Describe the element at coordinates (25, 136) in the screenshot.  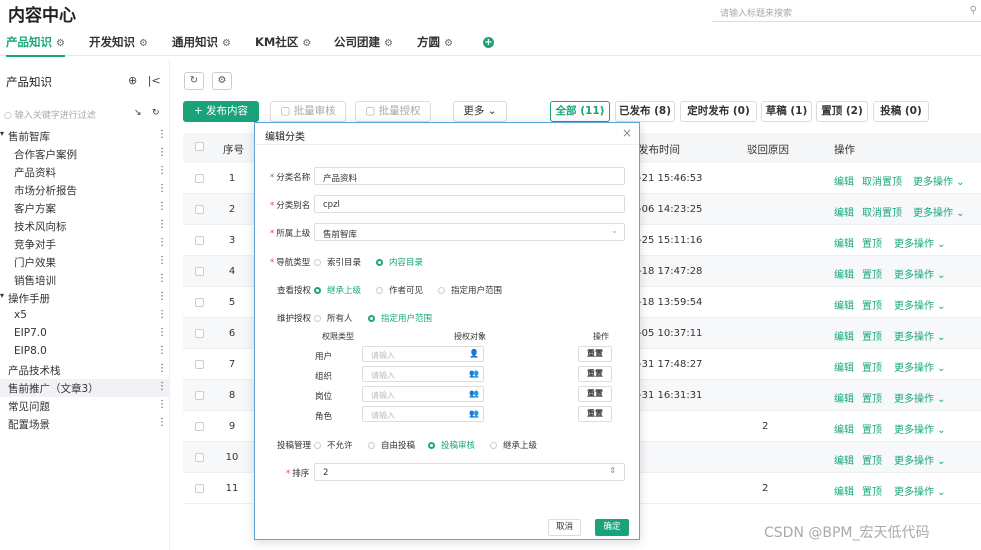
I see `sidebar-item: ▾ 售前智库` at that location.